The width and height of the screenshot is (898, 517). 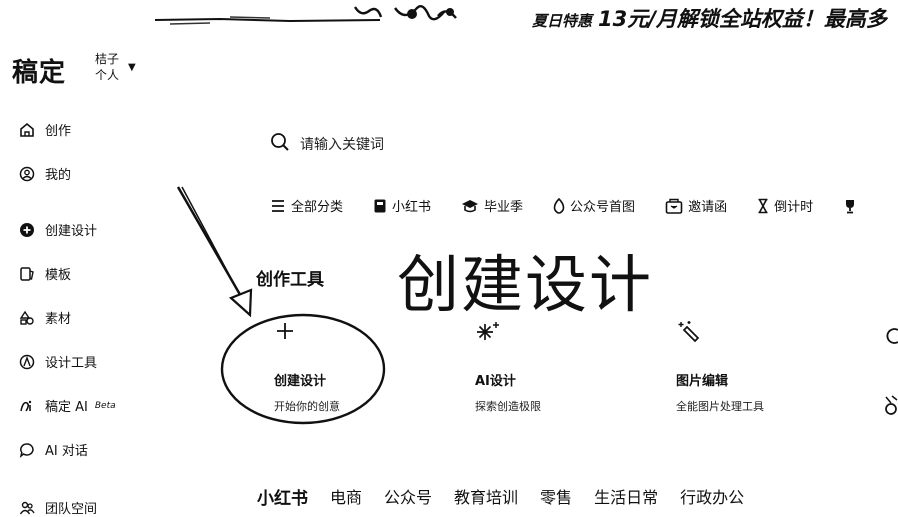 I want to click on search-input: 请输入关键词, so click(x=342, y=144).